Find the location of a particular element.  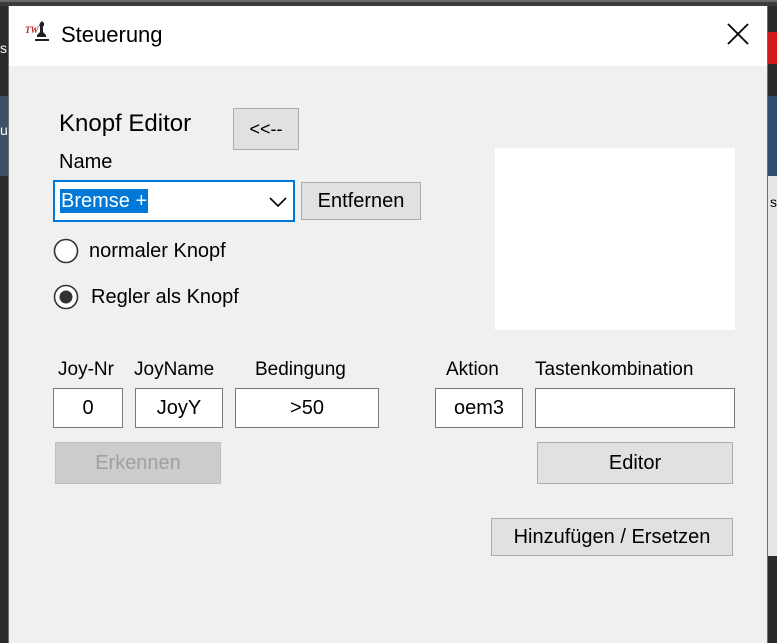

joy-name-label: JoyName is located at coordinates (174, 369).